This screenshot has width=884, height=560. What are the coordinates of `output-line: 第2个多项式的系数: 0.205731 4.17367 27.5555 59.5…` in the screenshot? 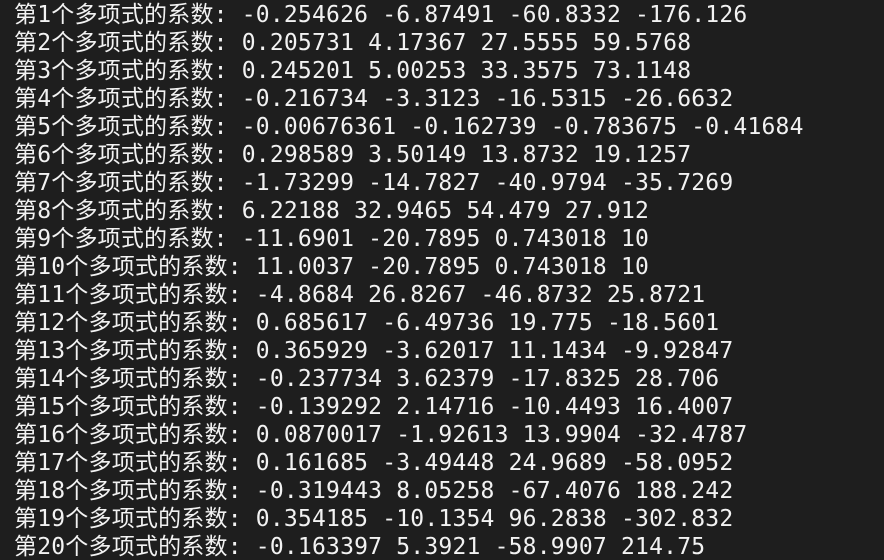 It's located at (353, 43).